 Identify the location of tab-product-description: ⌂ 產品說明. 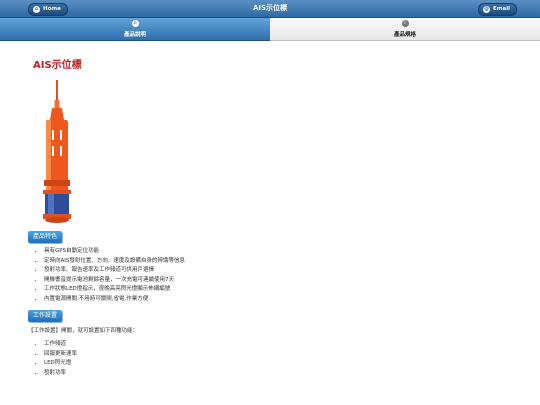
(135, 29).